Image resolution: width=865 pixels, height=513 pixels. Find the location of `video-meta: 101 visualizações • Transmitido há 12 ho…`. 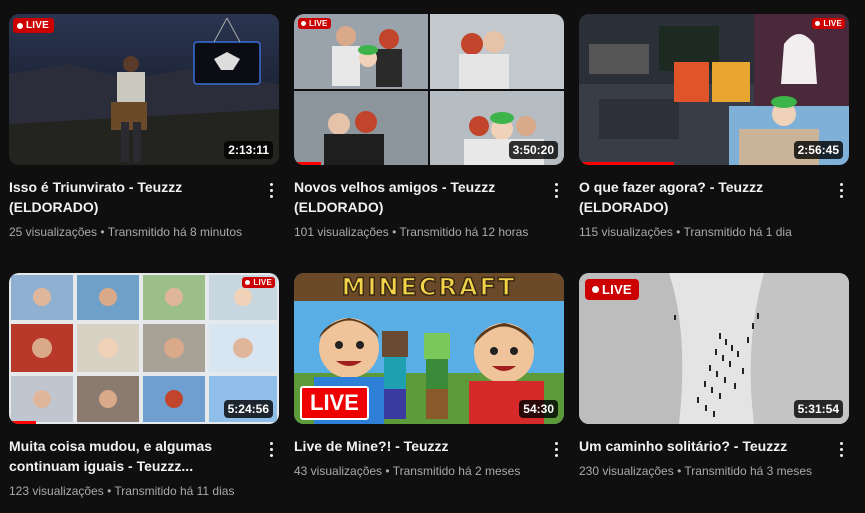

video-meta: 101 visualizações • Transmitido há 12 ho… is located at coordinates (411, 232).